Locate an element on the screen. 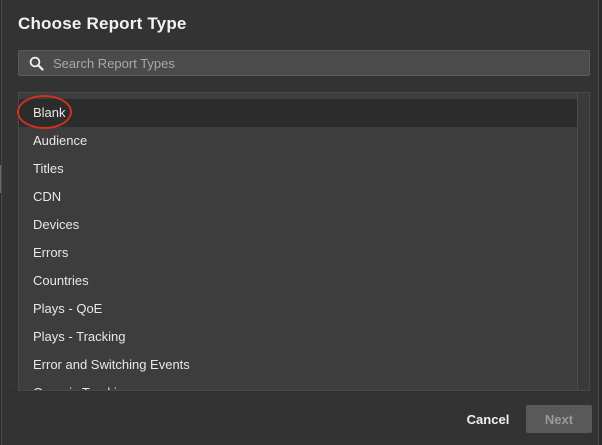  list-item: CDN is located at coordinates (298, 197).